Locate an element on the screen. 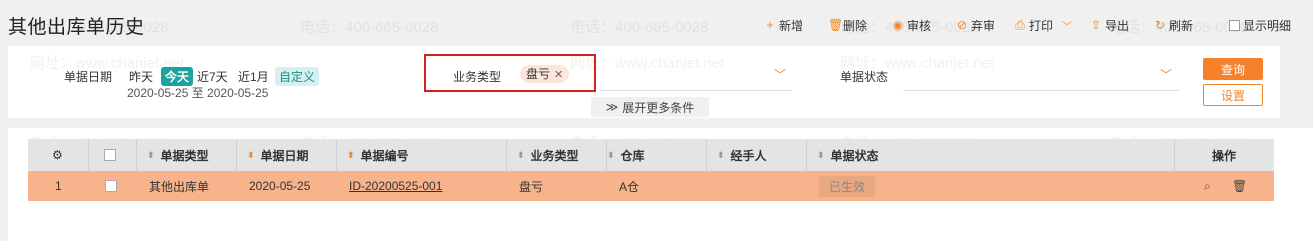  export-label: 导出 is located at coordinates (1117, 25).